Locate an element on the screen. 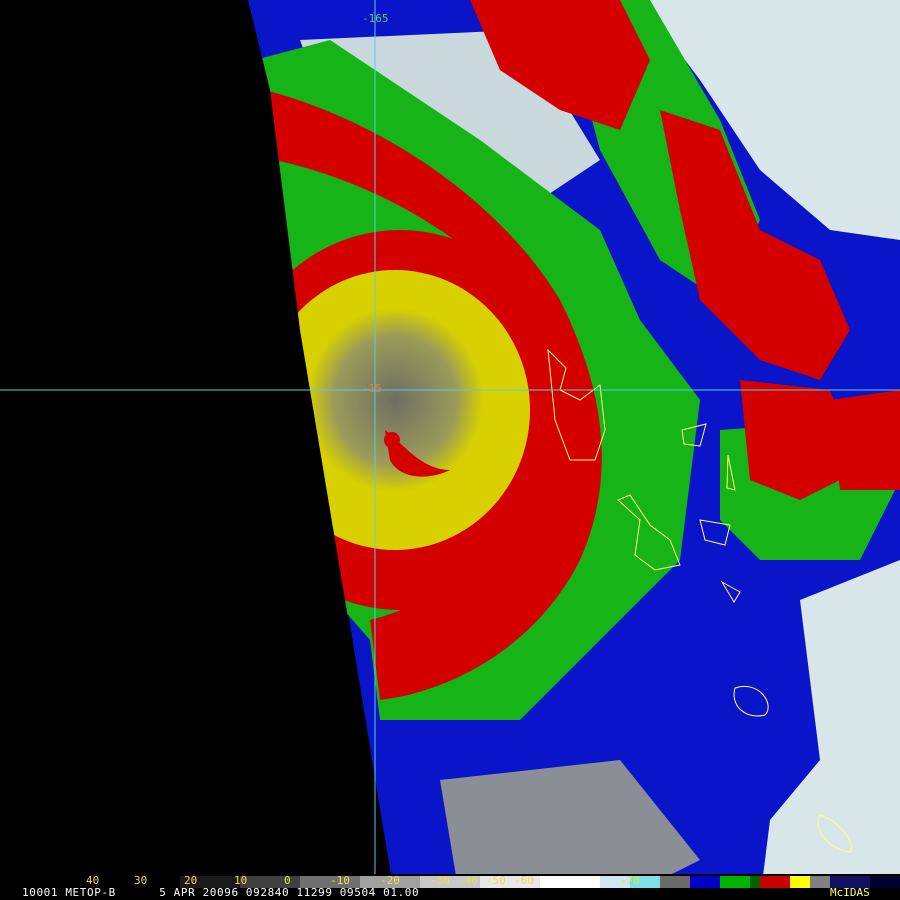 The height and width of the screenshot is (900, 900). colorbar-tick: -30 is located at coordinates (440, 880).